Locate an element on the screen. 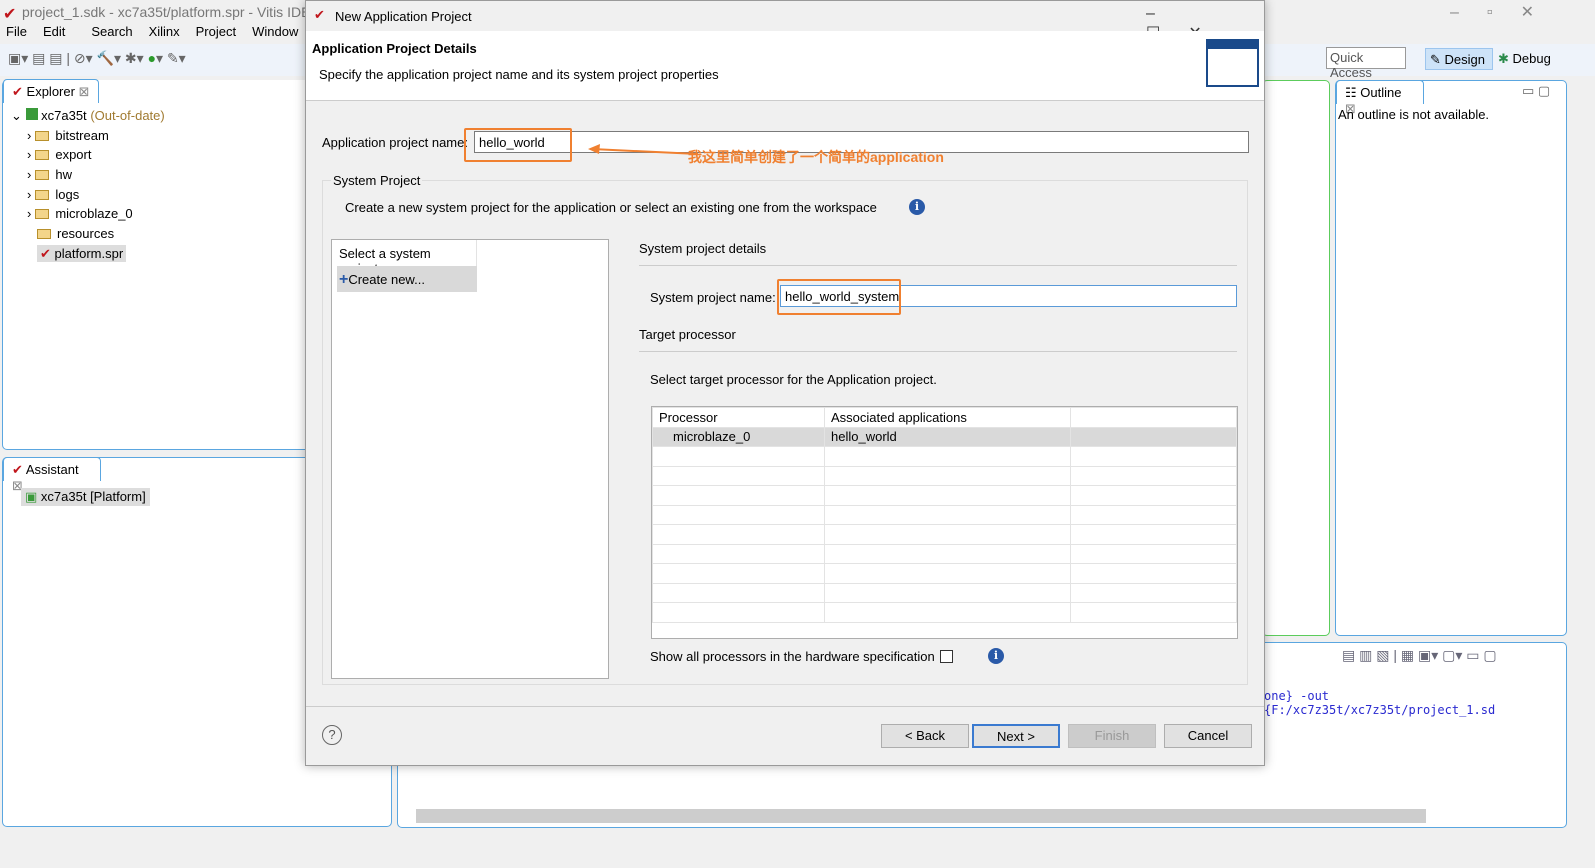 The image size is (1595, 868). group-label: System Project is located at coordinates (377, 180).